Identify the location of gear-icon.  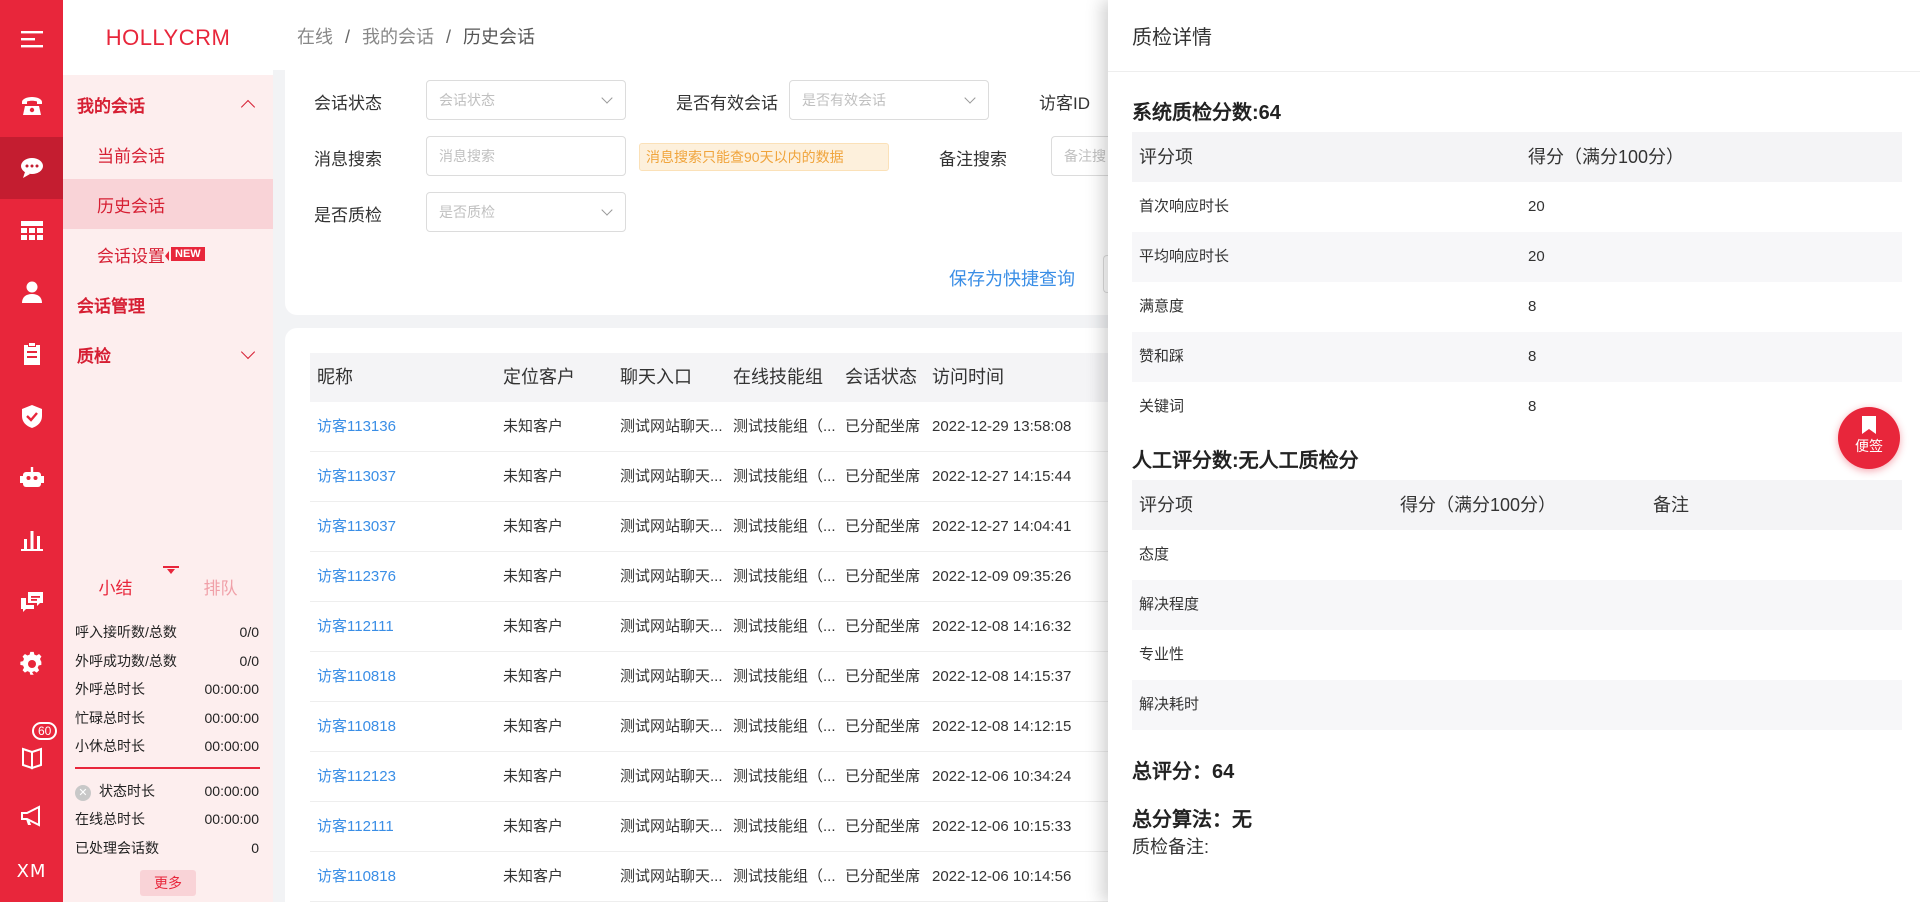
(31, 664).